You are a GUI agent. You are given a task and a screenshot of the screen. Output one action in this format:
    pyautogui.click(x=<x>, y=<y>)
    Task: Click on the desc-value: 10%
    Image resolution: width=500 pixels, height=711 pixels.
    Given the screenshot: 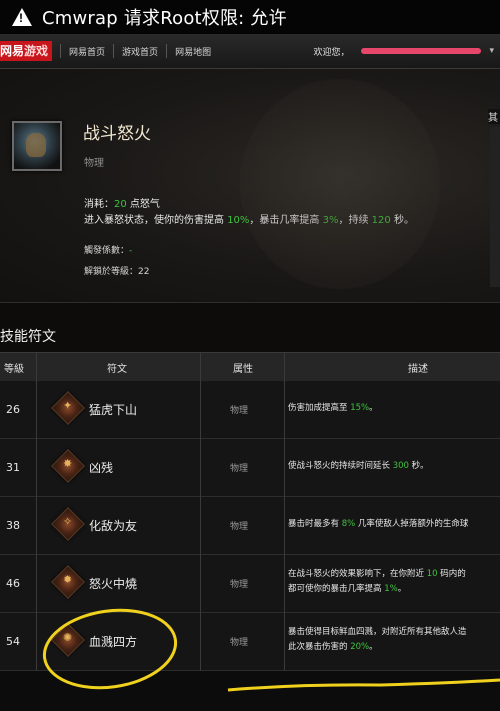 What is the action you would take?
    pyautogui.click(x=238, y=220)
    